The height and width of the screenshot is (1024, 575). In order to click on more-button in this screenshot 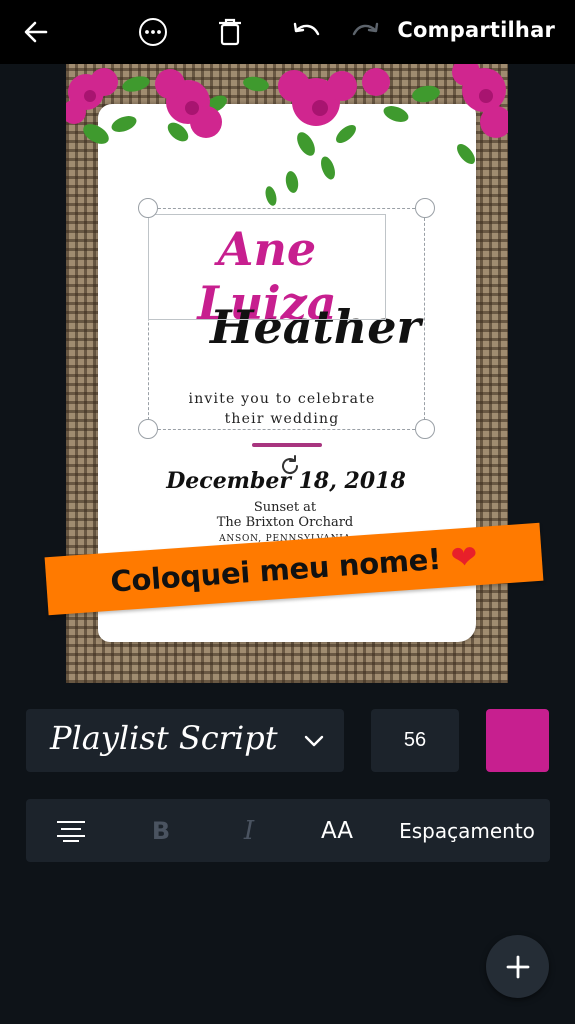, I will do `click(153, 32)`.